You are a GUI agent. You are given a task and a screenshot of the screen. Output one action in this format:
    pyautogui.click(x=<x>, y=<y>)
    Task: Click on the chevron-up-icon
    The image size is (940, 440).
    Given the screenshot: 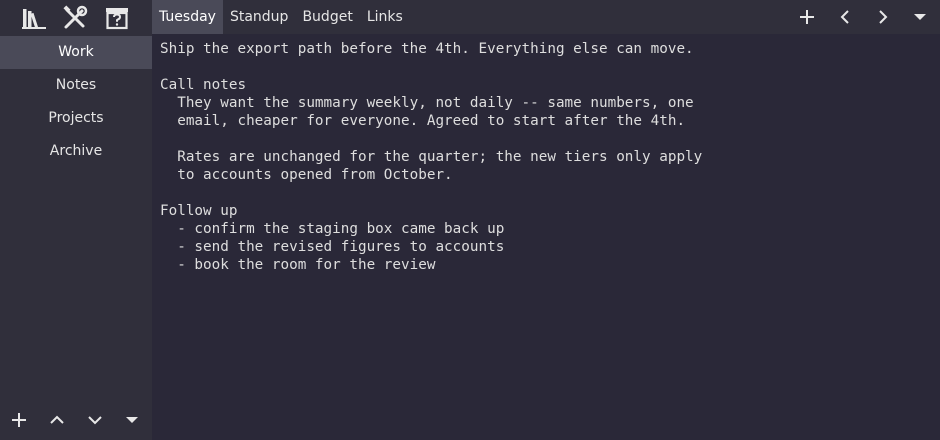 What is the action you would take?
    pyautogui.click(x=57, y=419)
    